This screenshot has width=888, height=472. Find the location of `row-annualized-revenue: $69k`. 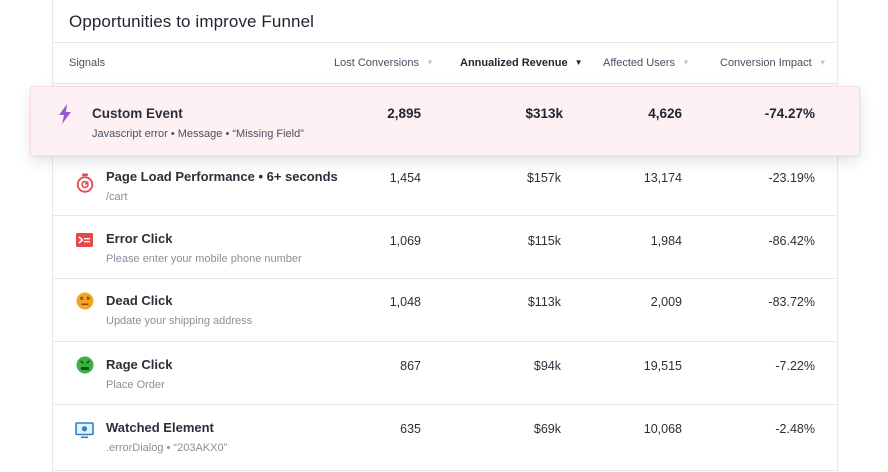

row-annualized-revenue: $69k is located at coordinates (547, 429).